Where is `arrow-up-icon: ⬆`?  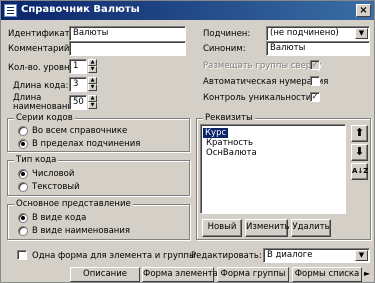 arrow-up-icon: ⬆ is located at coordinates (359, 132).